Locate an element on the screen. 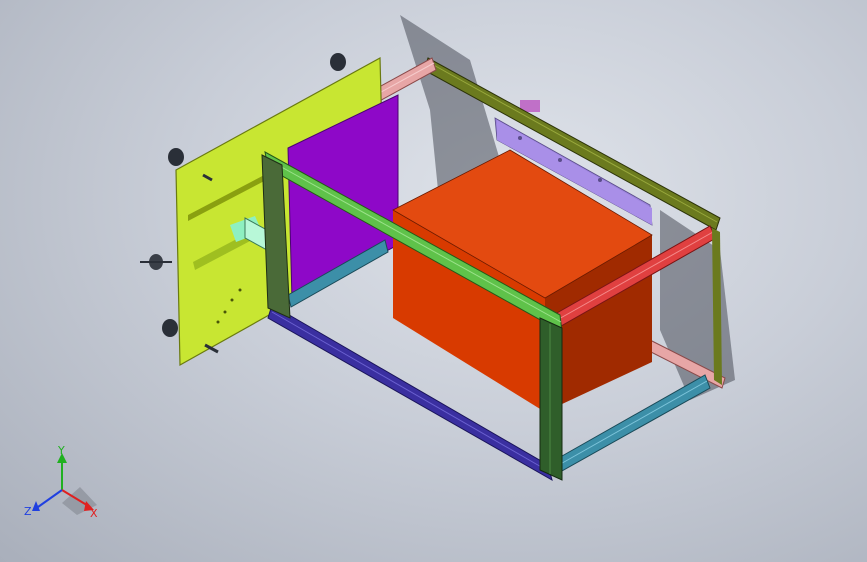 The height and width of the screenshot is (562, 867). z-axis-line is located at coordinates (50, 498).